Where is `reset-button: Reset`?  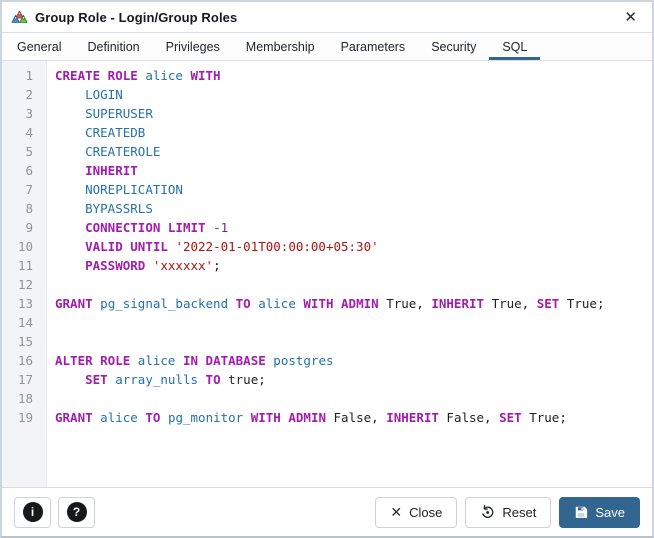
reset-button: Reset is located at coordinates (508, 512).